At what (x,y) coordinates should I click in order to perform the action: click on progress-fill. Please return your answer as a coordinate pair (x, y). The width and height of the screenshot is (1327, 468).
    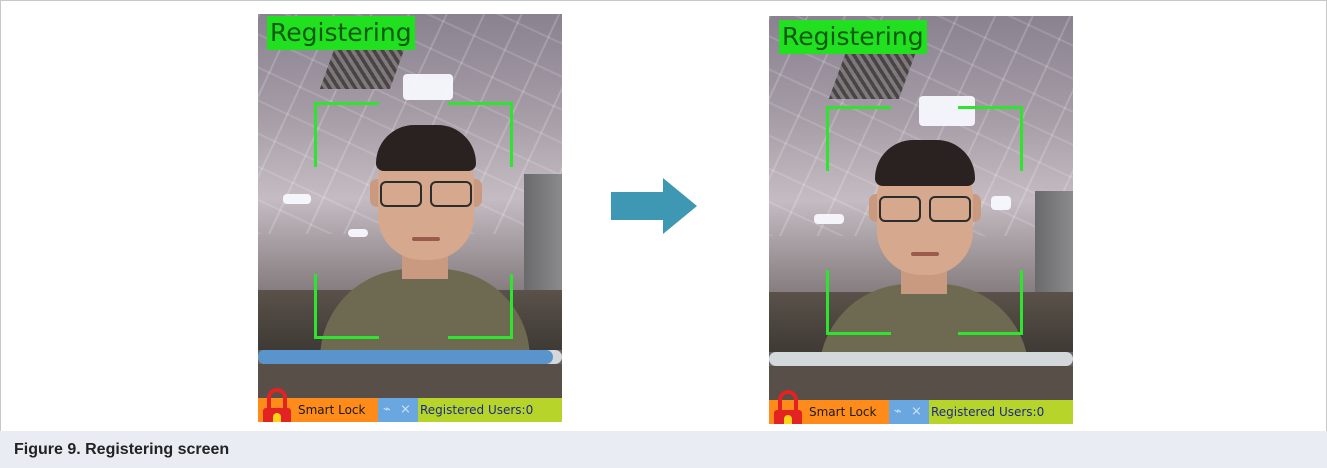
    Looking at the image, I should click on (405, 357).